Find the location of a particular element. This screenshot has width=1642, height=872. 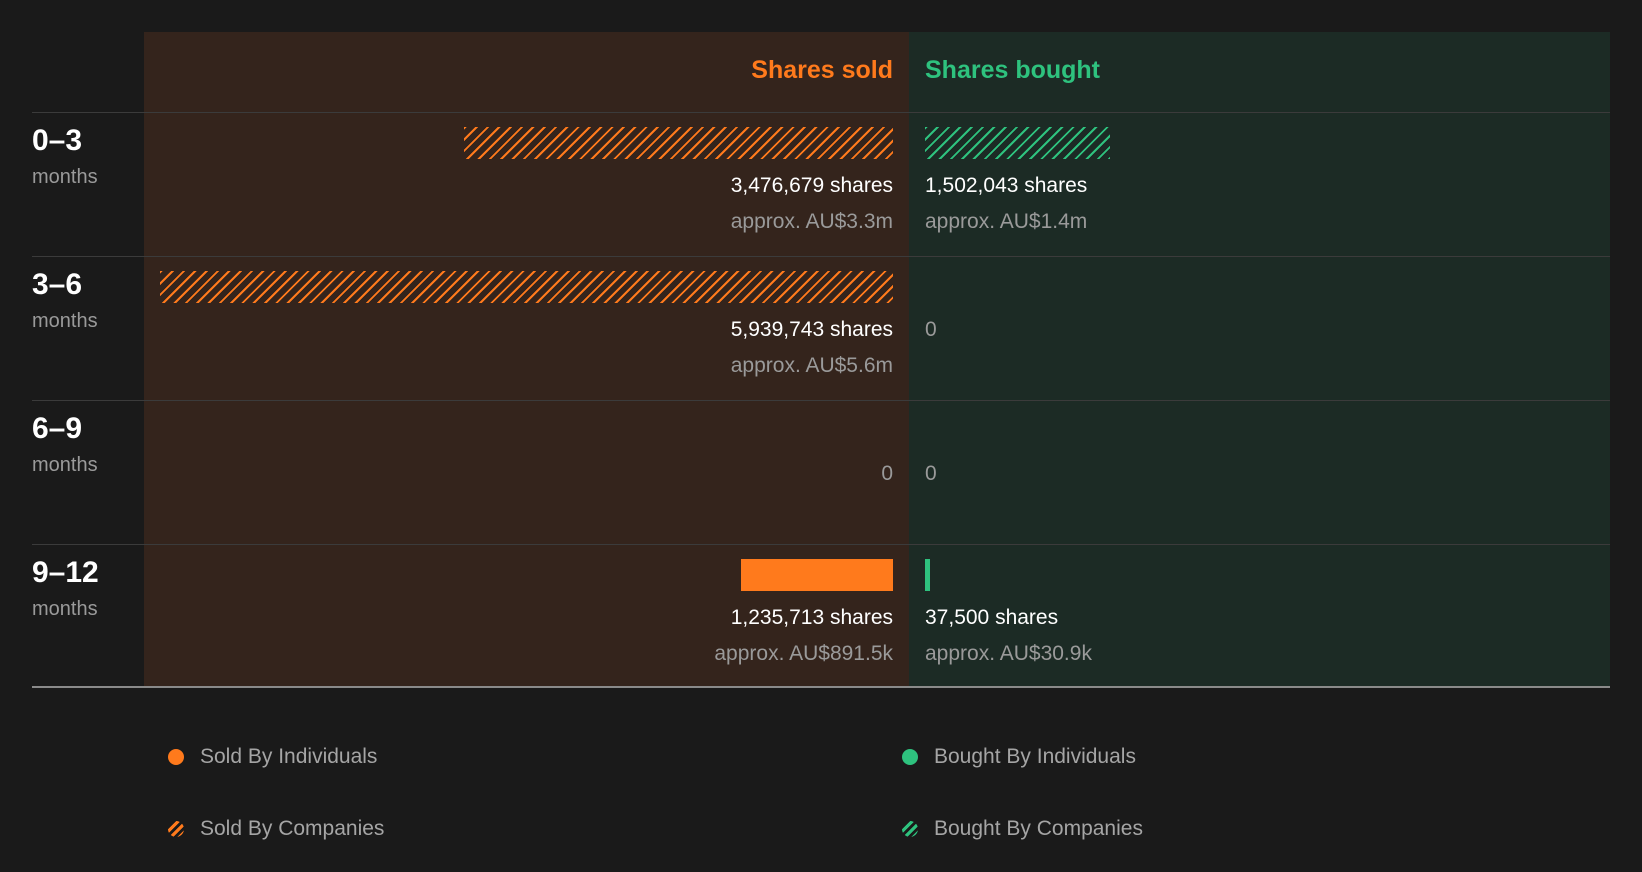

shares-bought-header: Shares bought is located at coordinates (1013, 70).